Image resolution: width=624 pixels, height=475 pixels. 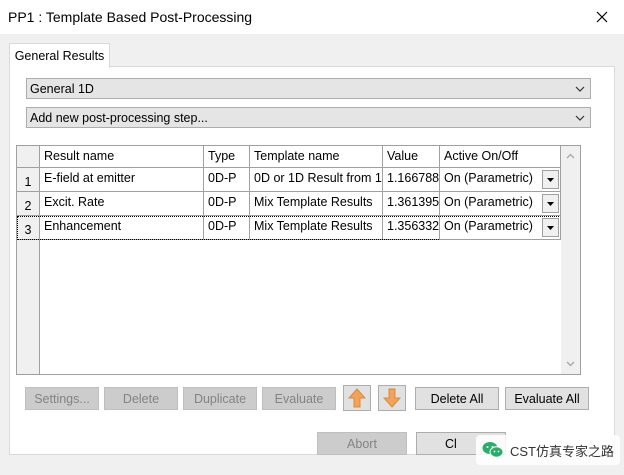 I want to click on wechat-icon, so click(x=493, y=450).